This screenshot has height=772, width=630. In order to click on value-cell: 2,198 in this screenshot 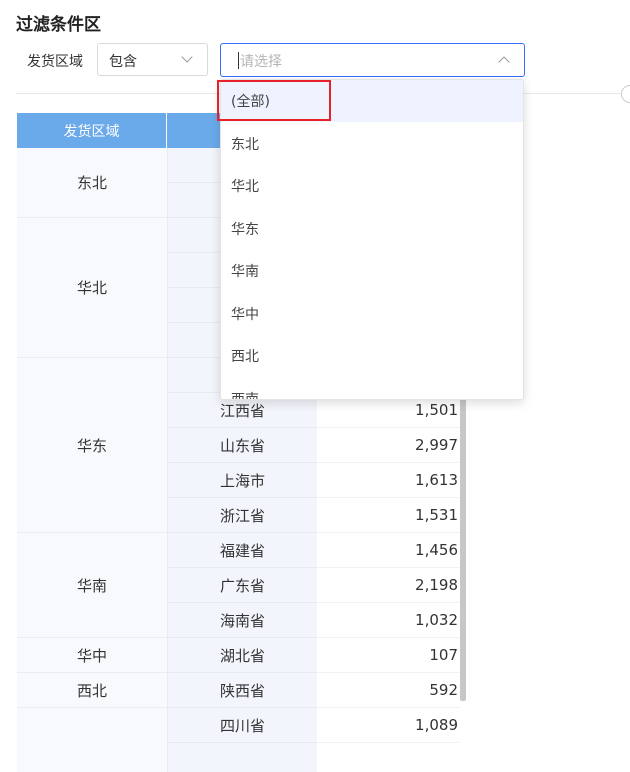, I will do `click(388, 585)`.